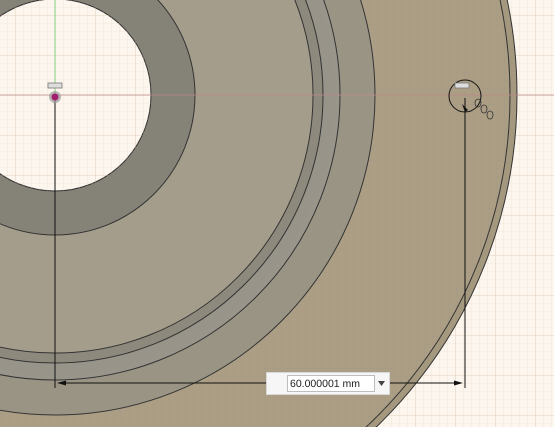 Image resolution: width=554 pixels, height=427 pixels. Describe the element at coordinates (331, 383) in the screenshot. I see `dimension-input-field: 60.000001 mm` at that location.